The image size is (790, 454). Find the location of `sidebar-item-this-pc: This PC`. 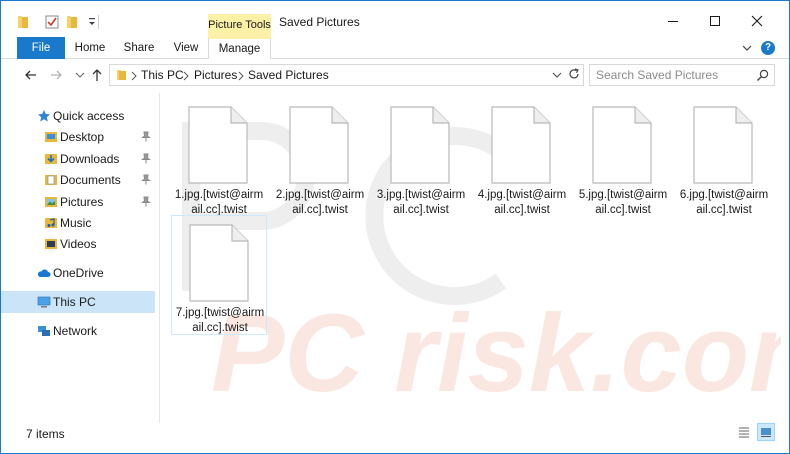

sidebar-item-this-pc: This PC is located at coordinates (78, 302).